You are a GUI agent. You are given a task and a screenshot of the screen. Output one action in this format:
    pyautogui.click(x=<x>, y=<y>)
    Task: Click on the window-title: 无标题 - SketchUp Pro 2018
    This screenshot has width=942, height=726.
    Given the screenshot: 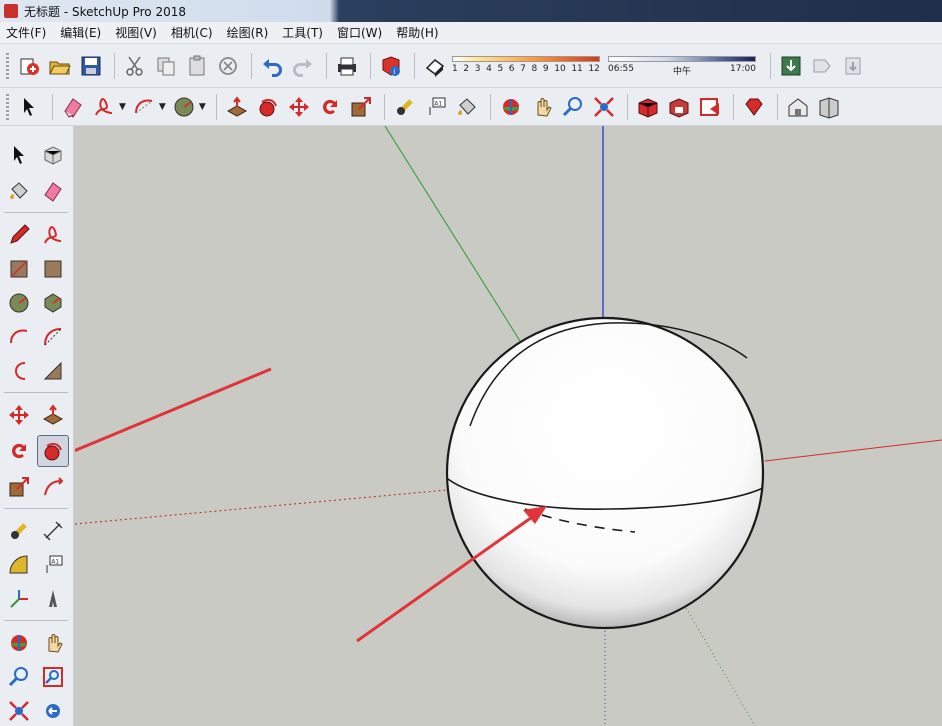 What is the action you would take?
    pyautogui.click(x=105, y=11)
    